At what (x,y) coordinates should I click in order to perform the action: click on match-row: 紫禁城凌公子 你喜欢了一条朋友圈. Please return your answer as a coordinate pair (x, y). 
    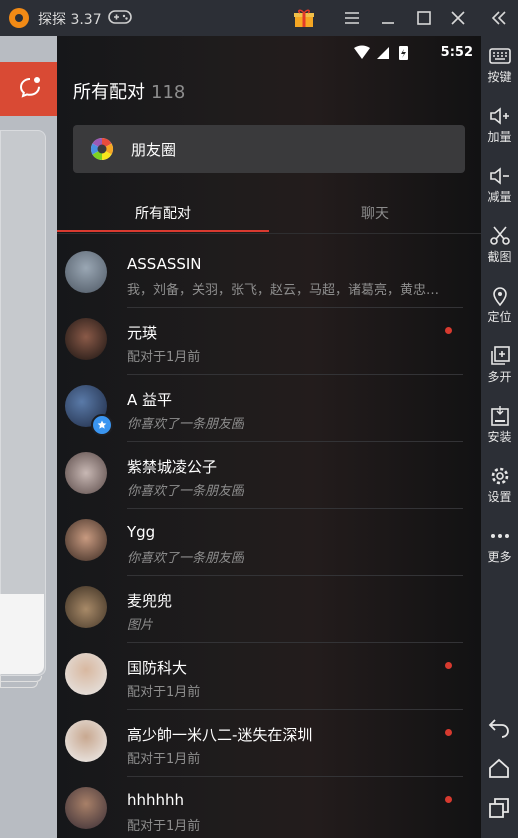
    Looking at the image, I should click on (269, 475).